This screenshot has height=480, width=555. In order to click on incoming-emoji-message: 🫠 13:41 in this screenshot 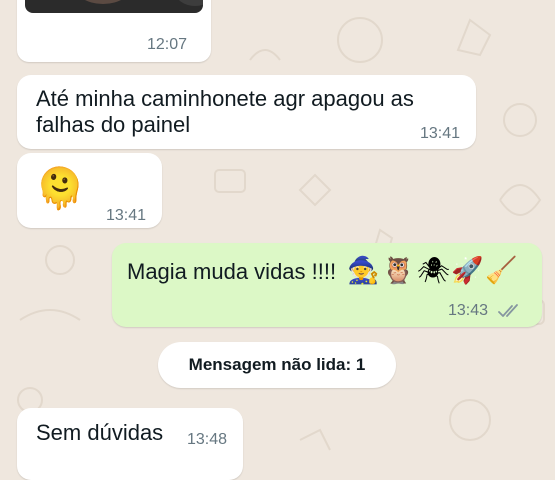, I will do `click(89, 190)`.